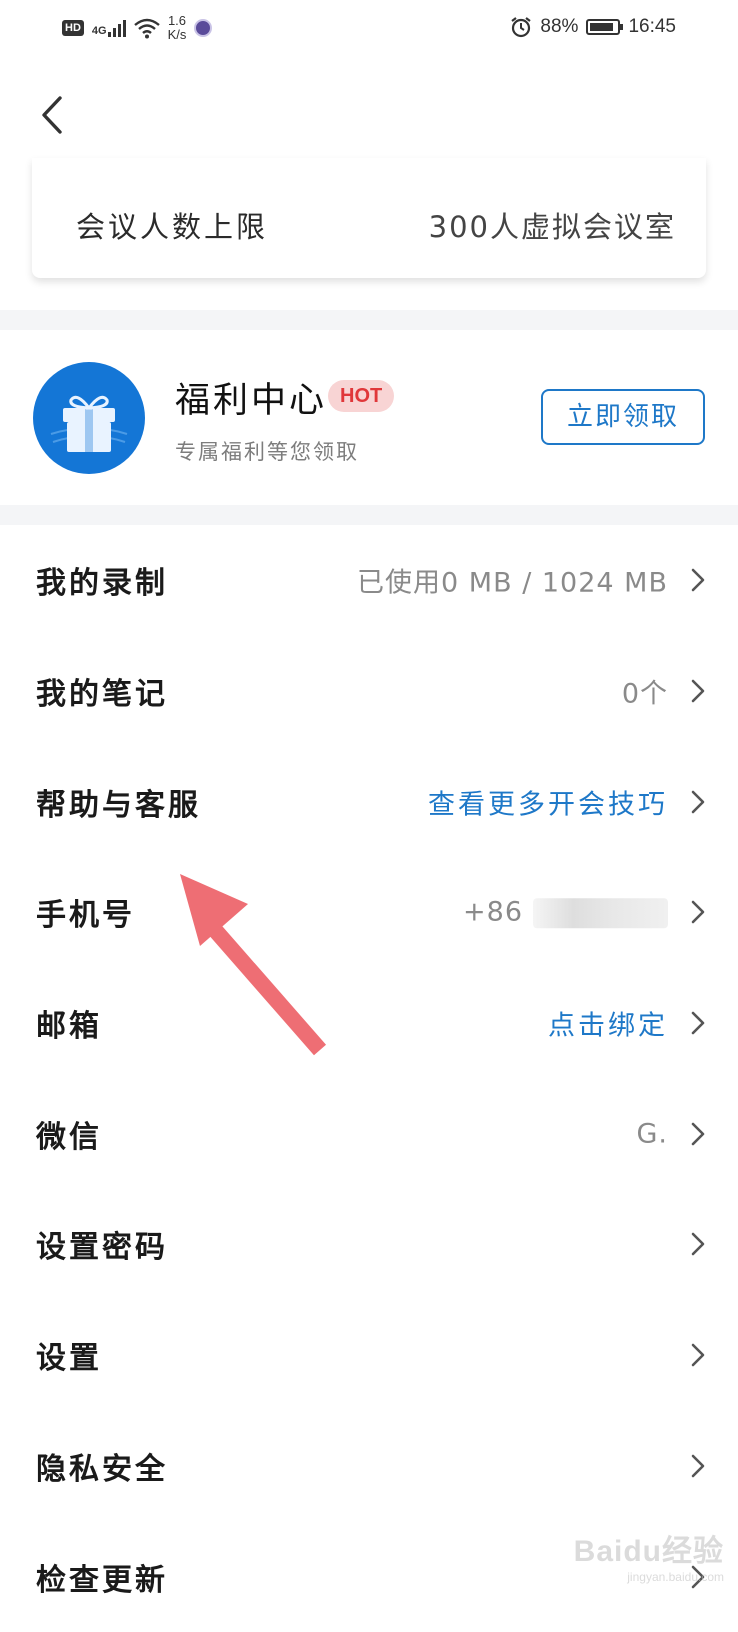 The width and height of the screenshot is (738, 1632). What do you see at coordinates (600, 913) in the screenshot?
I see `phone-blurred` at bounding box center [600, 913].